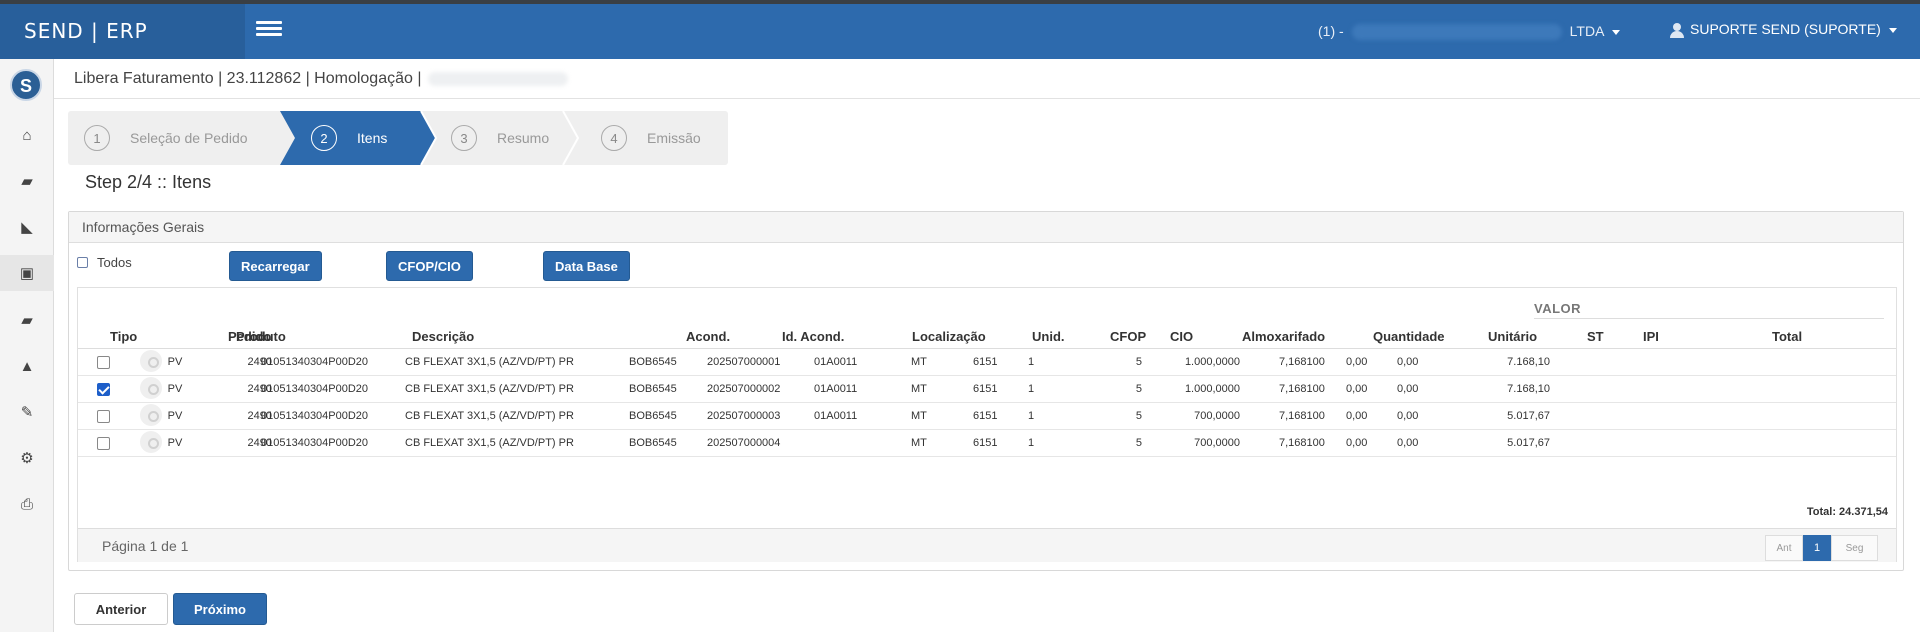  Describe the element at coordinates (123, 336) in the screenshot. I see `col-header-tipo: Tipo` at that location.